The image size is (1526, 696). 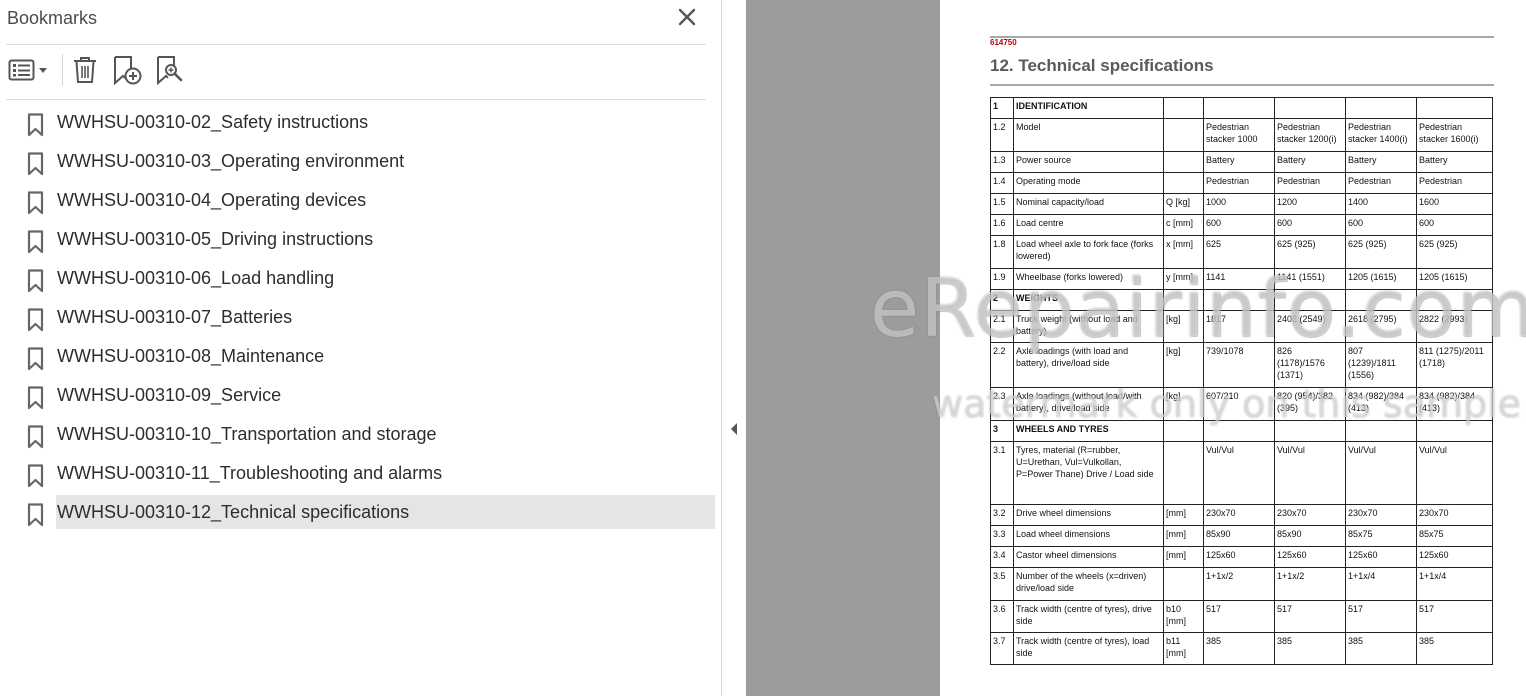 What do you see at coordinates (361, 163) in the screenshot?
I see `bookmark-item: WWHSU-00310-03_Operating environment` at bounding box center [361, 163].